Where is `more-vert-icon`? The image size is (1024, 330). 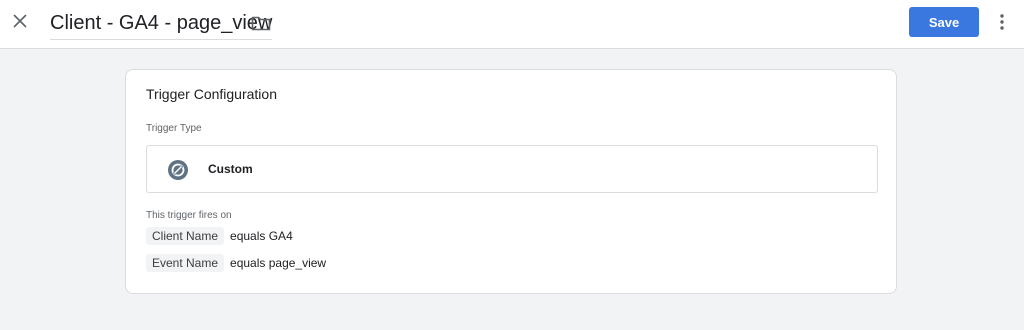
more-vert-icon is located at coordinates (1002, 22).